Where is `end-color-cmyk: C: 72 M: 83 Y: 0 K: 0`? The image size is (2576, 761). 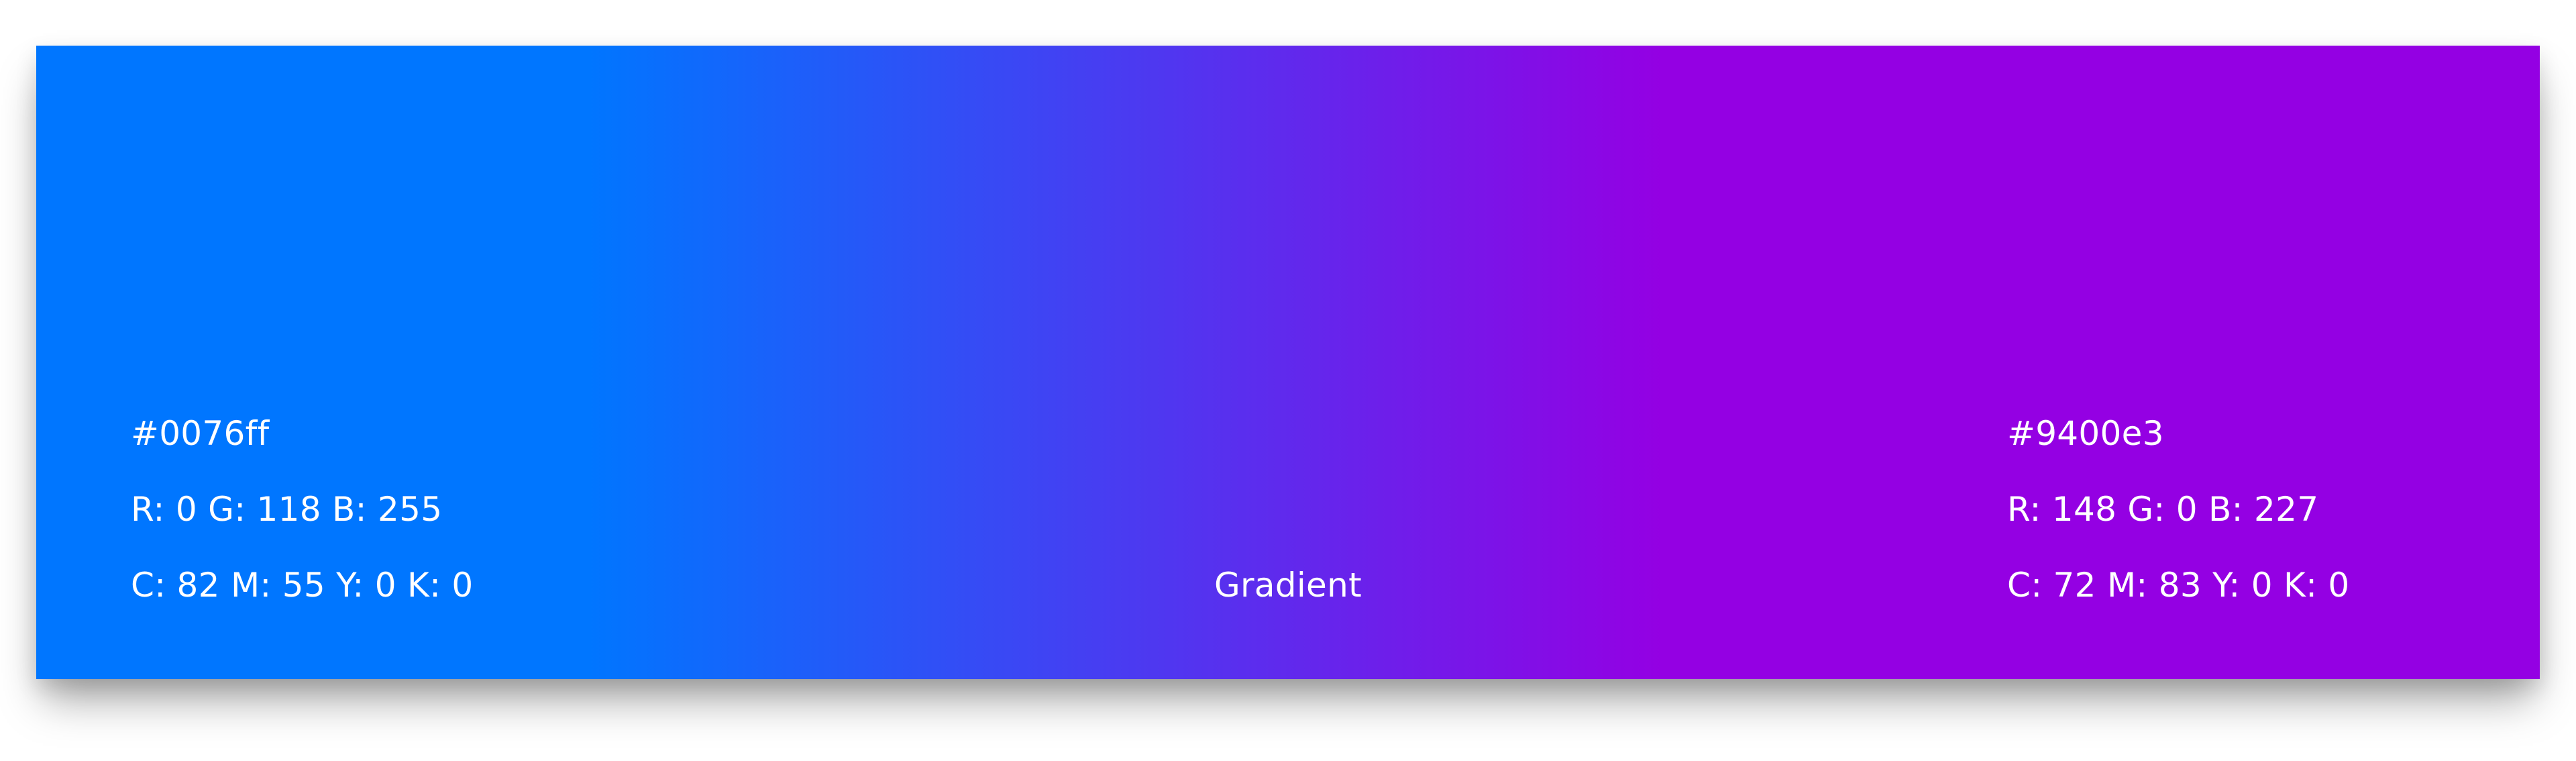
end-color-cmyk: C: 72 M: 83 Y: 0 K: 0 is located at coordinates (2178, 585).